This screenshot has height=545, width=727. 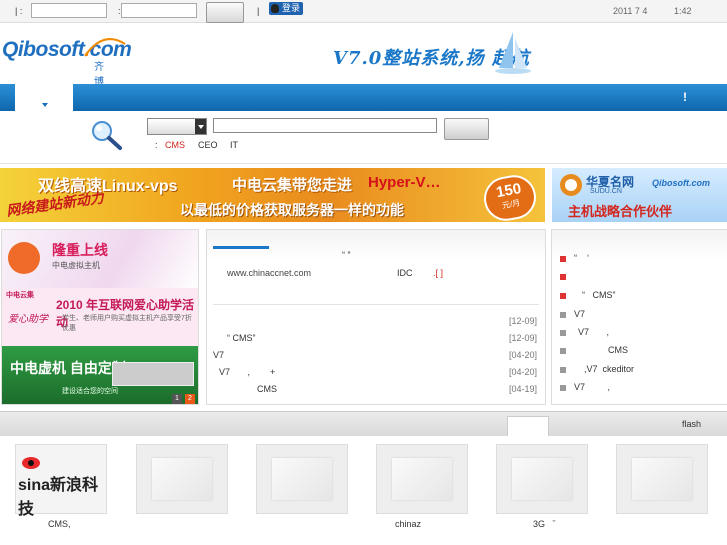 What do you see at coordinates (31, 463) in the screenshot?
I see `sina-eye-icon` at bounding box center [31, 463].